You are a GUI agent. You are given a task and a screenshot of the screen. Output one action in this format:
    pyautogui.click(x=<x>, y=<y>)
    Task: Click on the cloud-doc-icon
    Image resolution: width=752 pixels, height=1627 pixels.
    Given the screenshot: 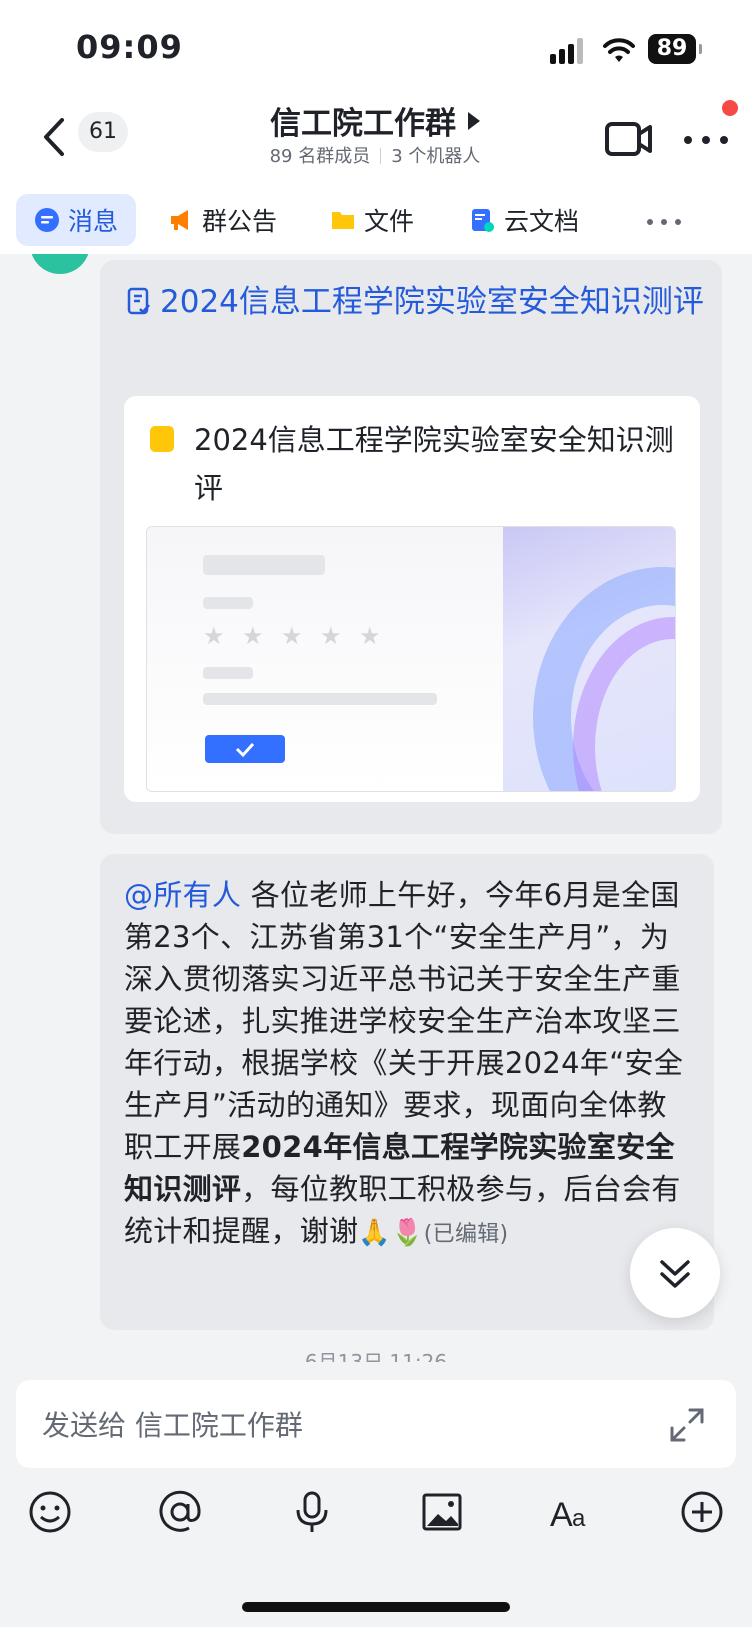 What is the action you would take?
    pyautogui.click(x=483, y=220)
    